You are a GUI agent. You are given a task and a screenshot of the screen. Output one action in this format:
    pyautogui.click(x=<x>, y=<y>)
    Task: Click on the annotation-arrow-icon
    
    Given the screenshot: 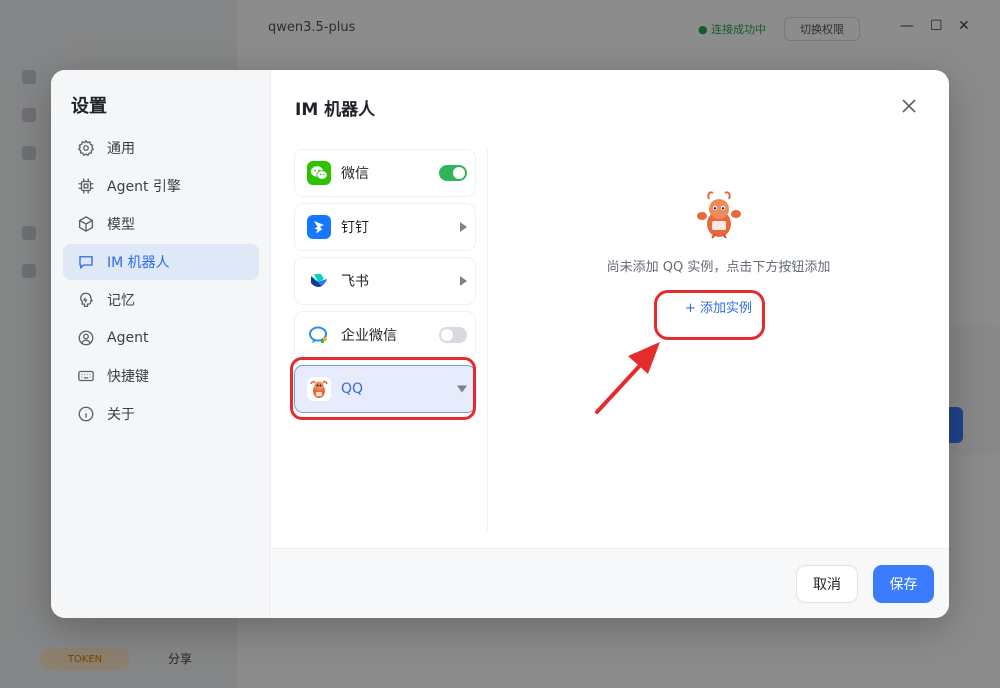 What is the action you would take?
    pyautogui.click(x=627, y=378)
    